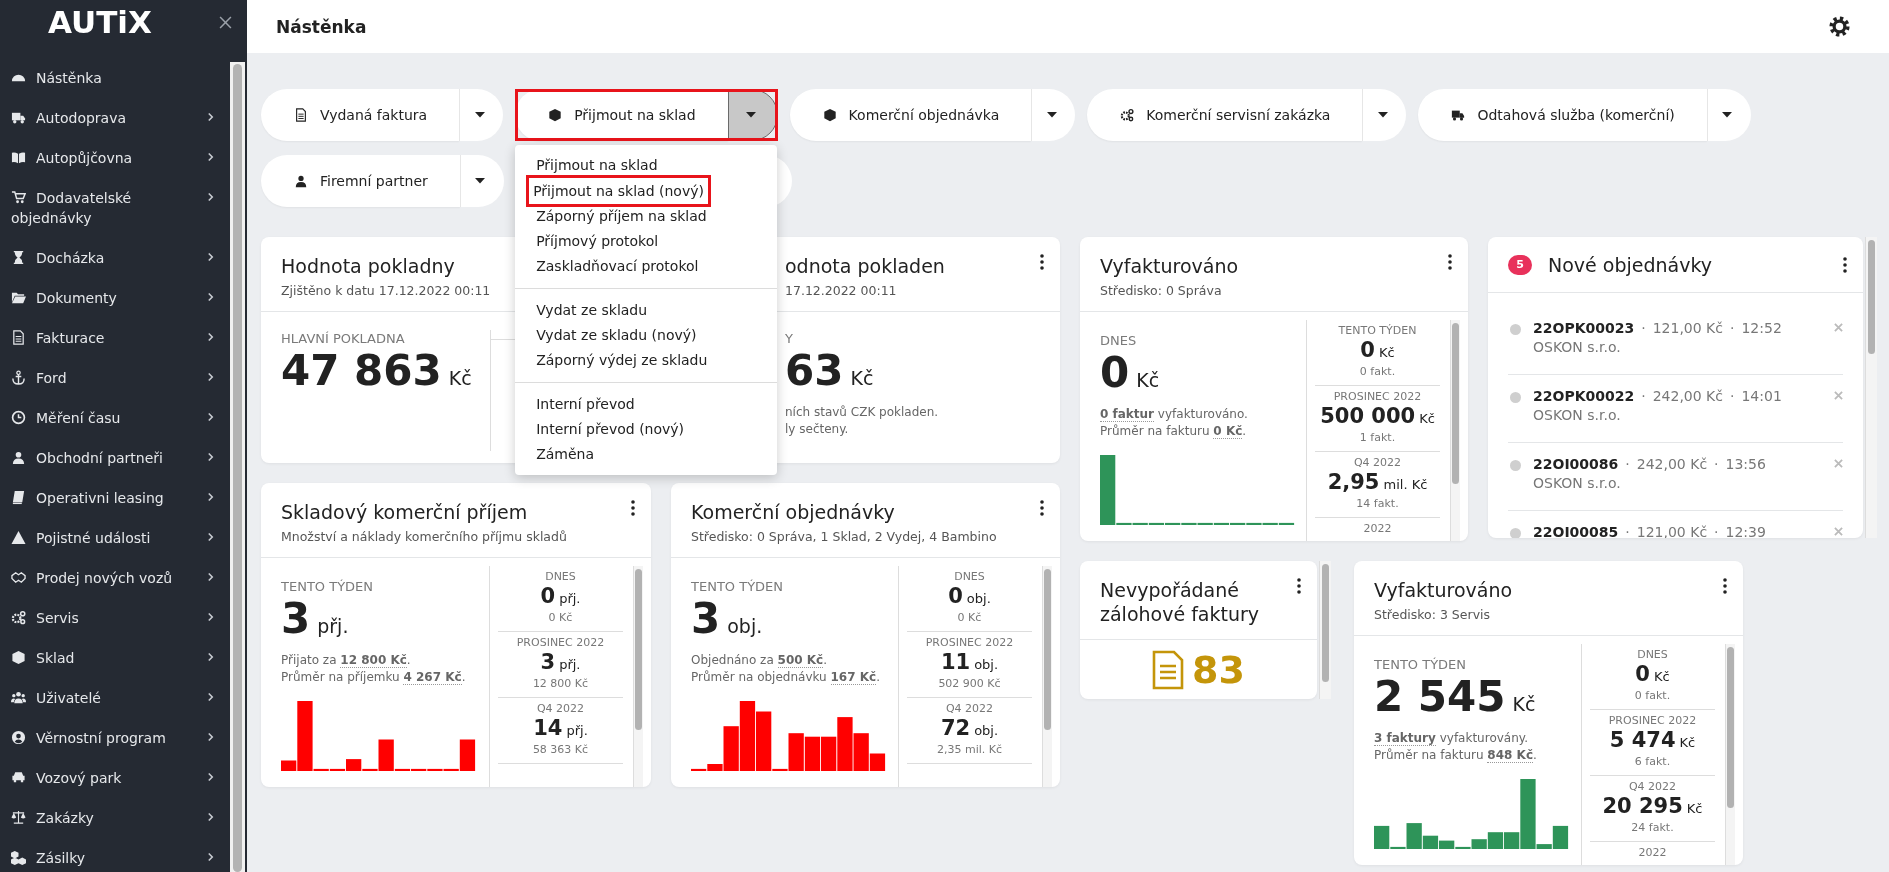 The width and height of the screenshot is (1889, 872). I want to click on quick-action-button: Firemní partner, so click(360, 181).